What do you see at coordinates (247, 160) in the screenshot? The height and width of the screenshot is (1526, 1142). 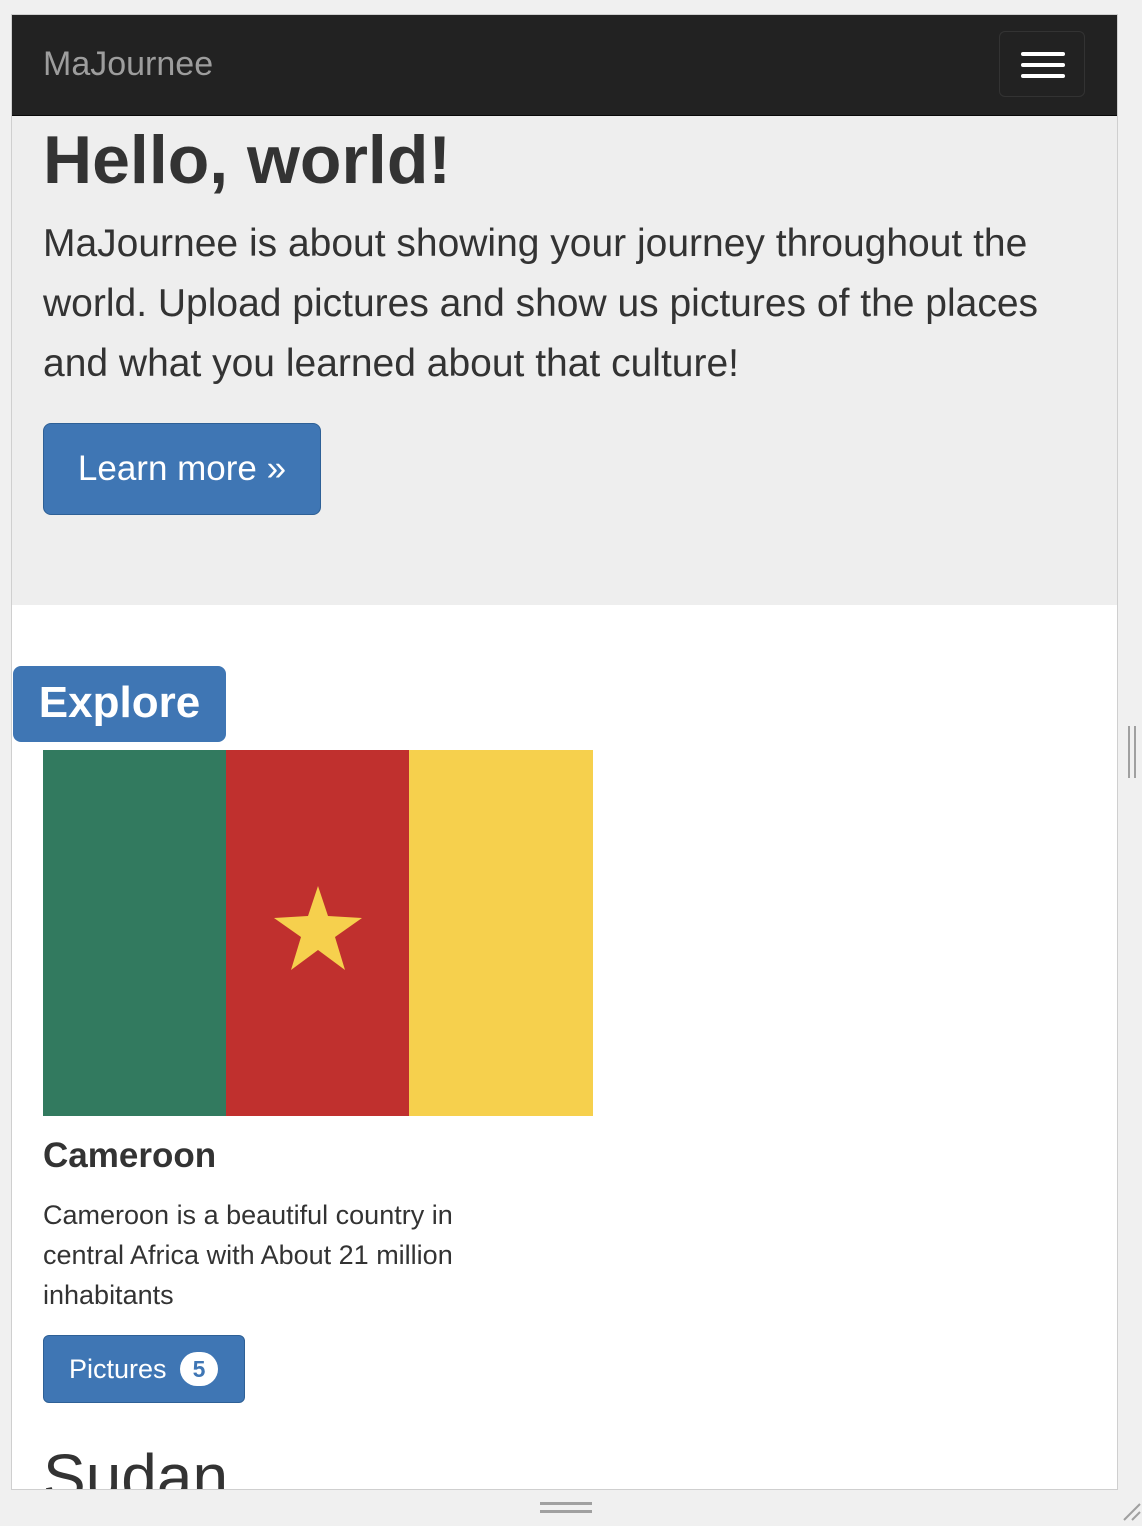 I see `jumbotron-heading: Hello, world!` at bounding box center [247, 160].